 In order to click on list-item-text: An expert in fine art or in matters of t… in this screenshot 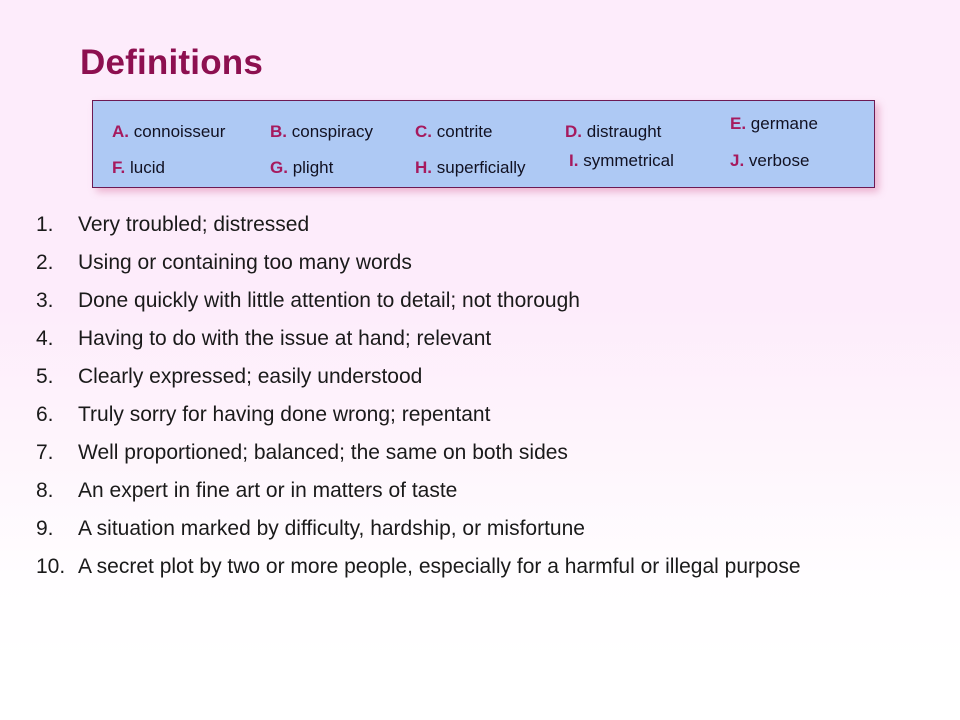, I will do `click(268, 490)`.